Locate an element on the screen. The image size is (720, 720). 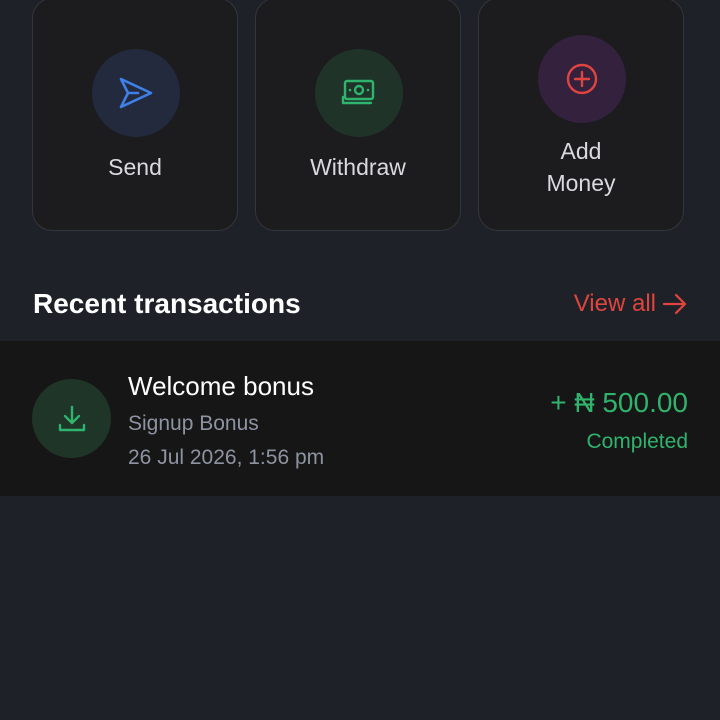
download-icon is located at coordinates (71, 418).